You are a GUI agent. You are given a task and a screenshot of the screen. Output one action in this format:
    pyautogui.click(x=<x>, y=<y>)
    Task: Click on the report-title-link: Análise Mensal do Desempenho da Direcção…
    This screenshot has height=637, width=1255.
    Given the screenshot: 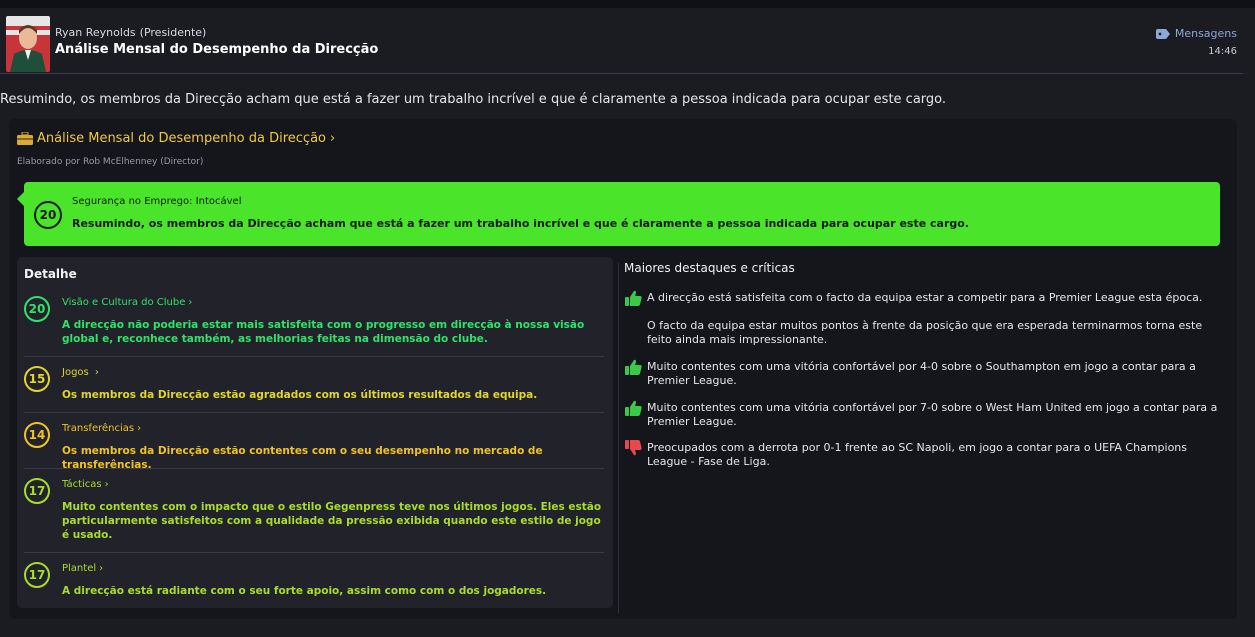 What is the action you would take?
    pyautogui.click(x=176, y=138)
    